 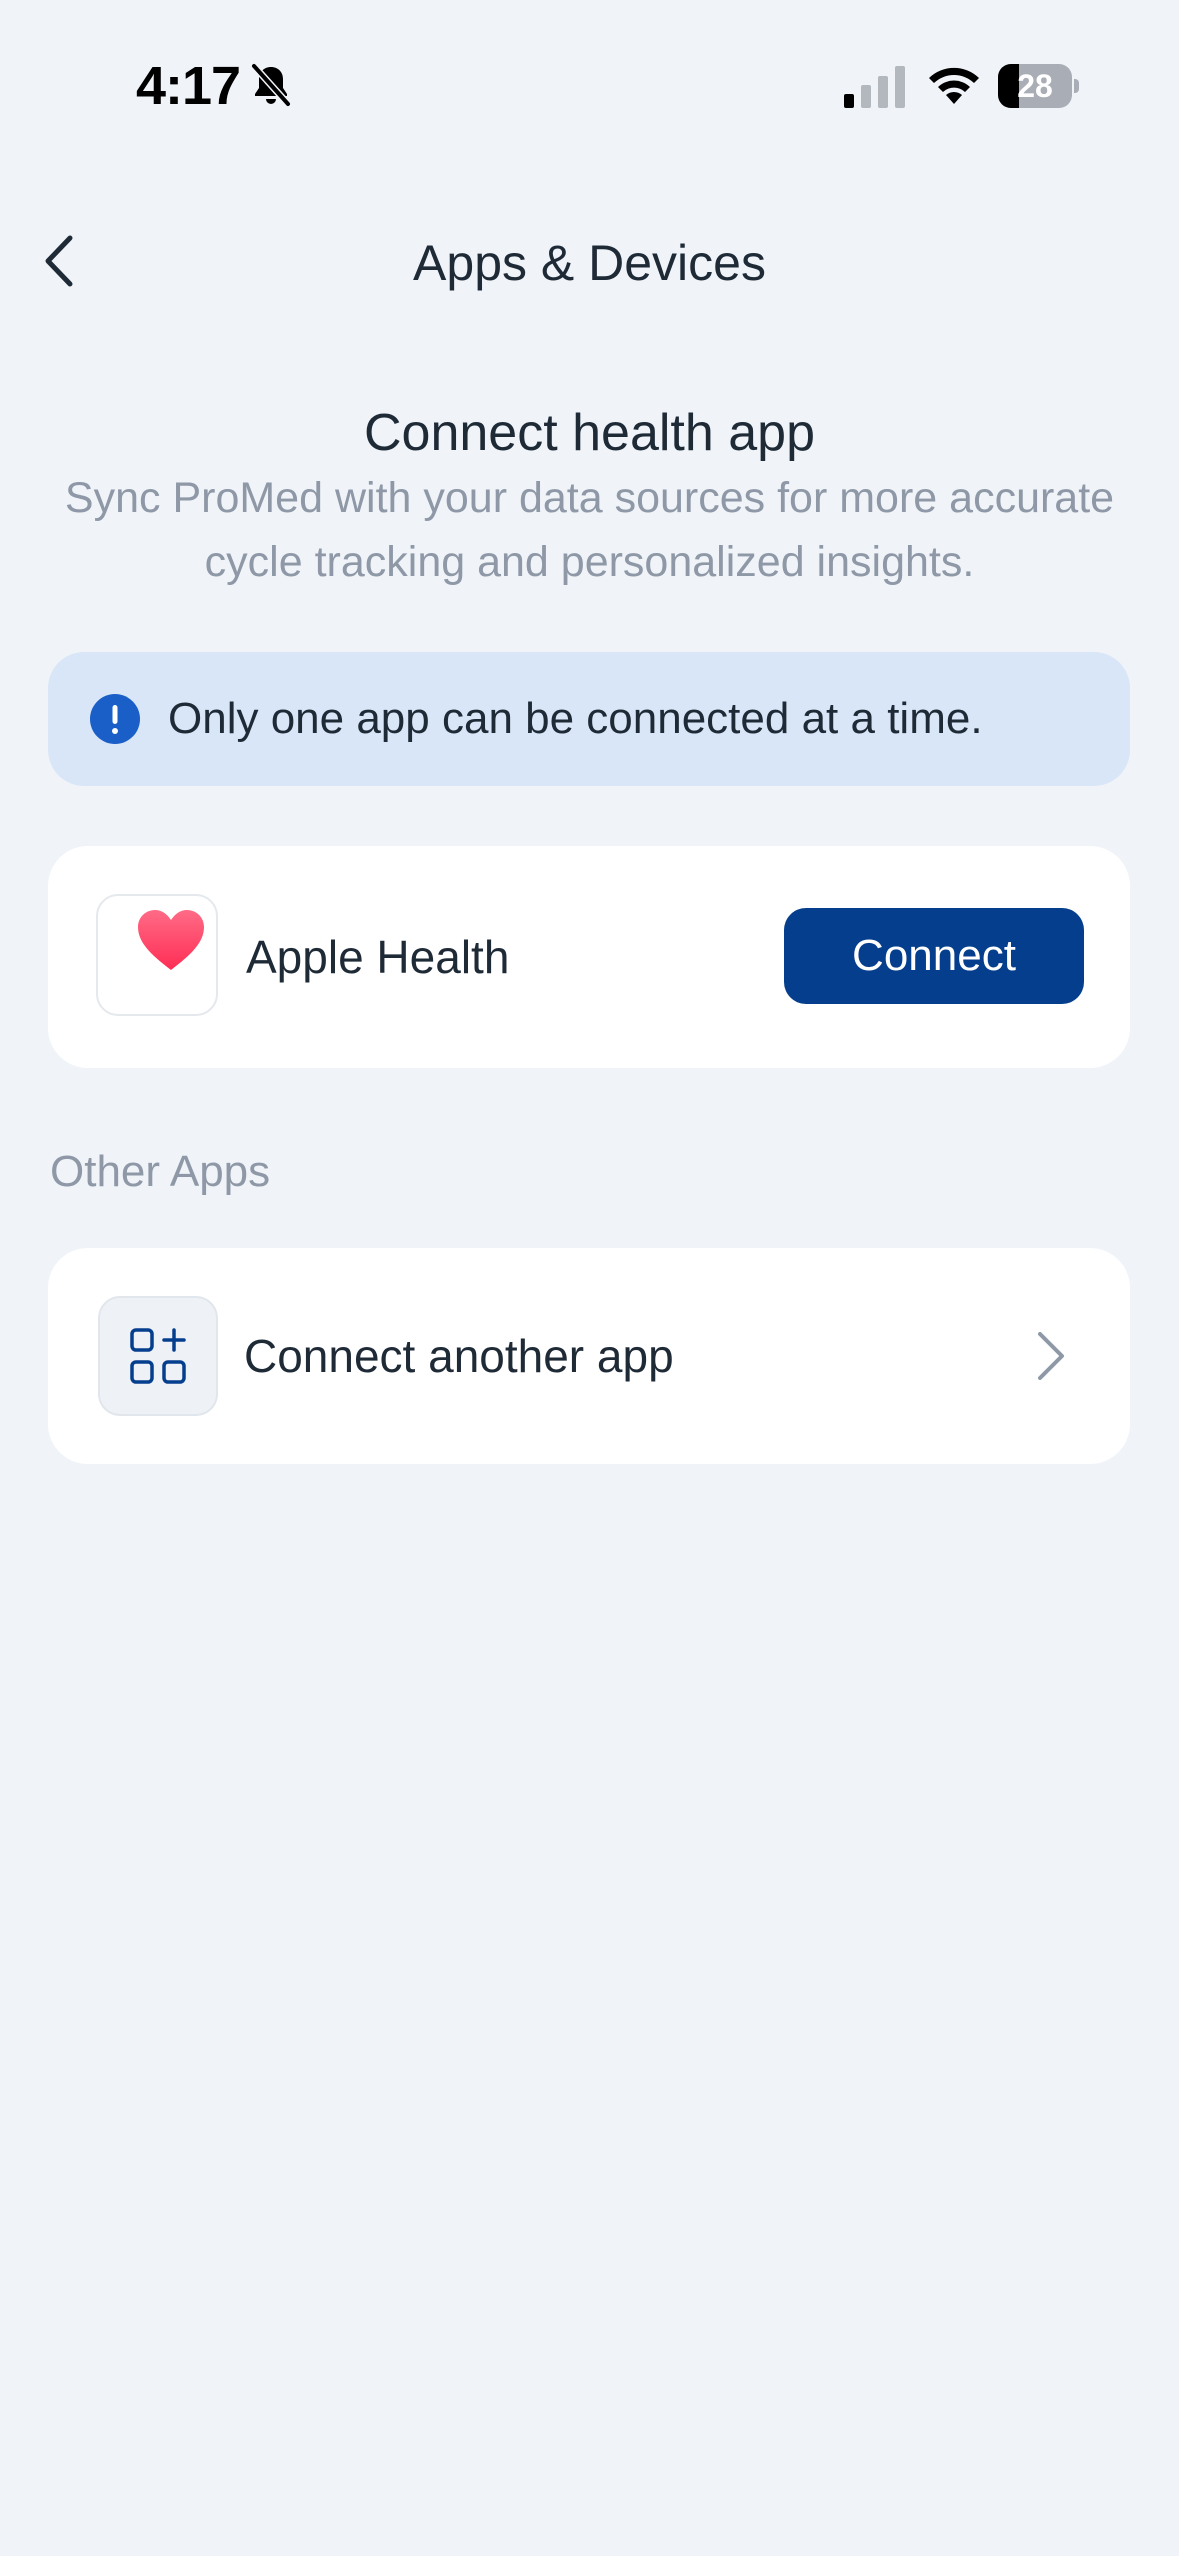 I want to click on info-banner: Only one app can be connected at a time., so click(x=589, y=719).